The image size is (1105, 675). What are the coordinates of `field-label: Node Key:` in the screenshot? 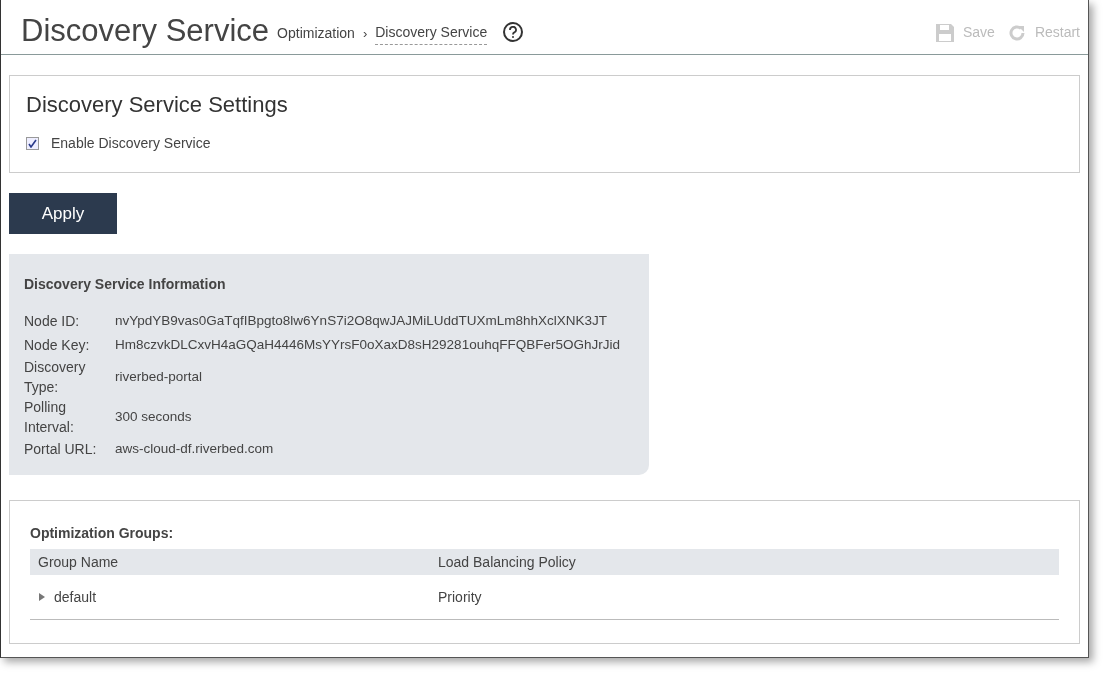 It's located at (57, 345).